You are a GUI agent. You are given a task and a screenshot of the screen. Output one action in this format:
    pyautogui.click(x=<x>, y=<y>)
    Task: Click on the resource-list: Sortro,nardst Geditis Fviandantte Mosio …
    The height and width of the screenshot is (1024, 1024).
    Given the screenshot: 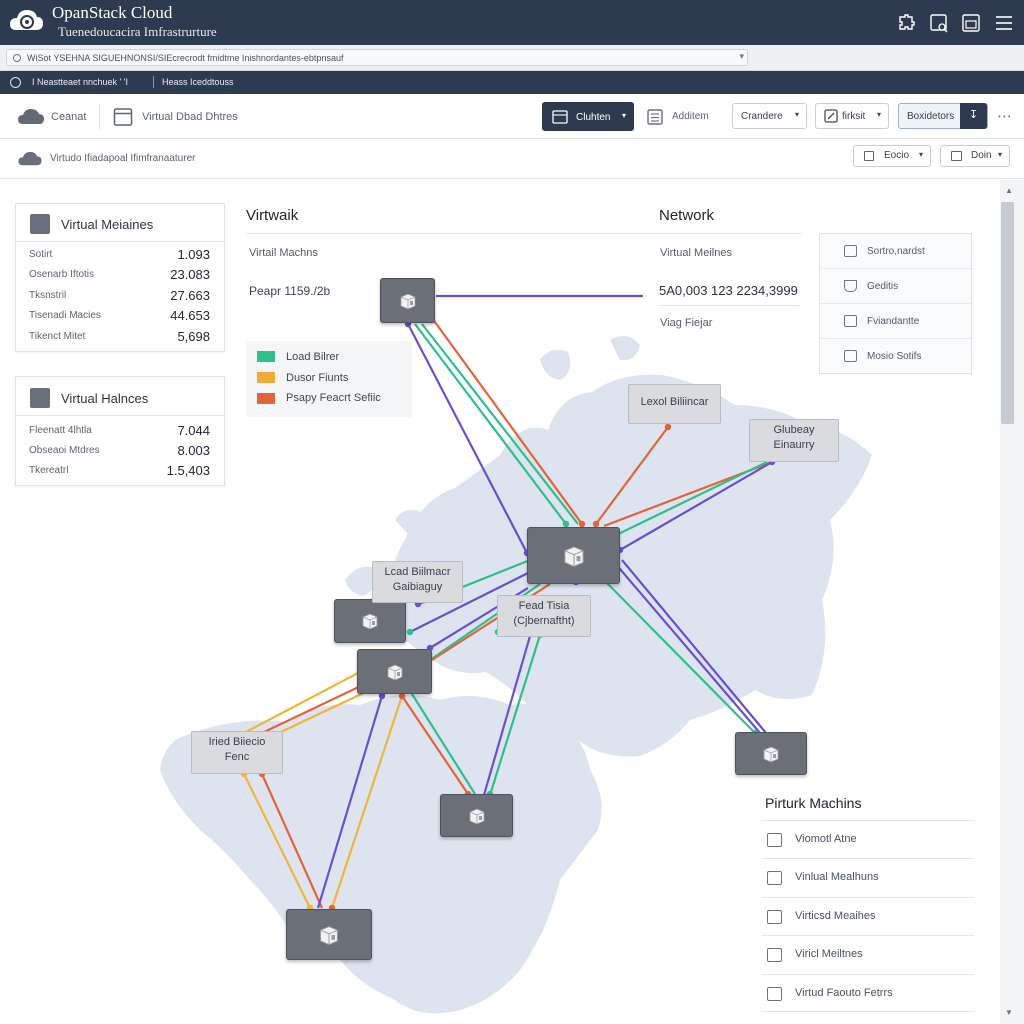 What is the action you would take?
    pyautogui.click(x=896, y=303)
    